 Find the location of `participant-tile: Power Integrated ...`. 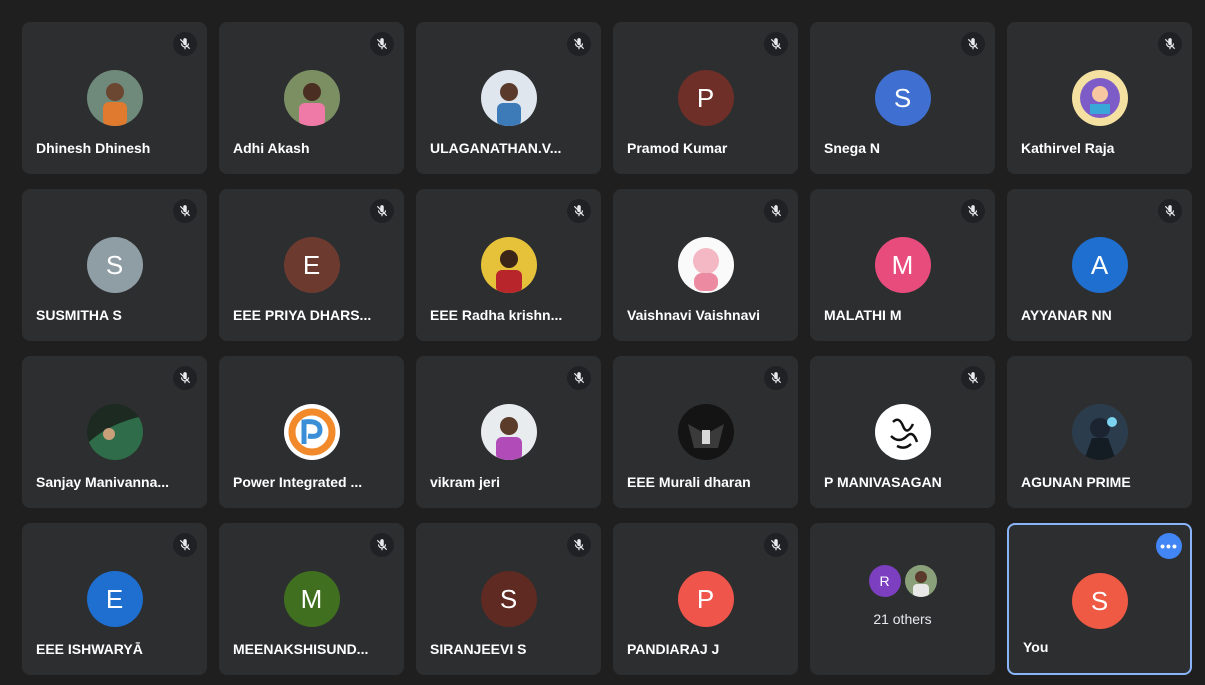

participant-tile: Power Integrated ... is located at coordinates (311, 432).